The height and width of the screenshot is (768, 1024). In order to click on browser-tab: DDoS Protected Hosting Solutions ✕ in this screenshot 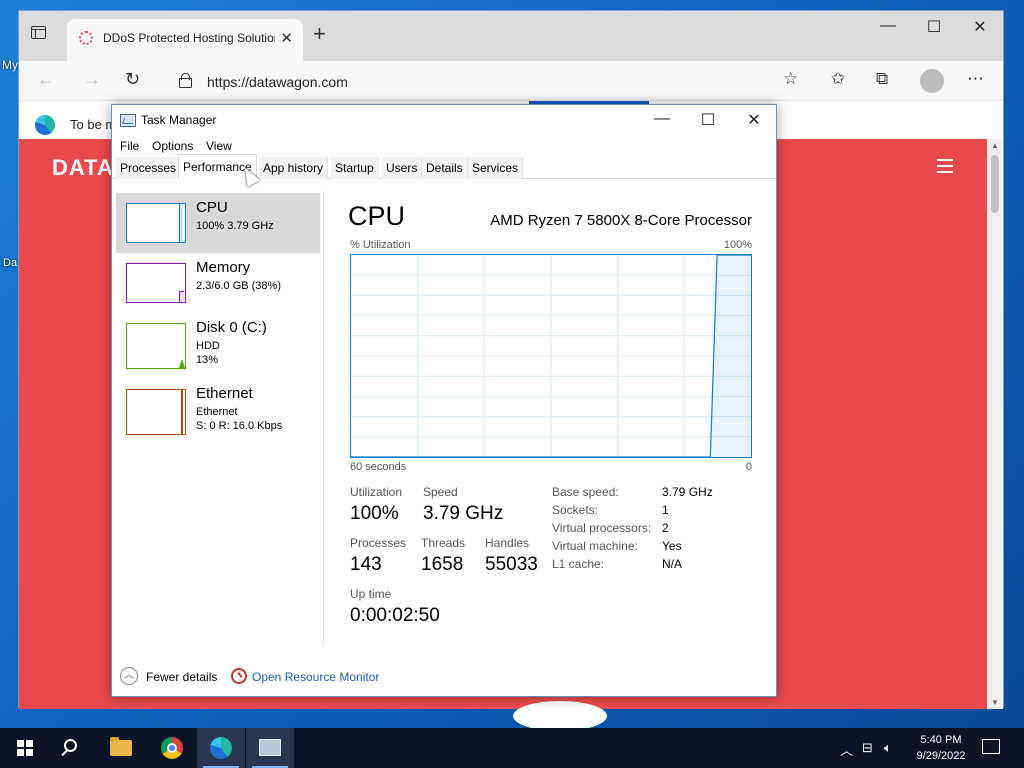, I will do `click(185, 40)`.